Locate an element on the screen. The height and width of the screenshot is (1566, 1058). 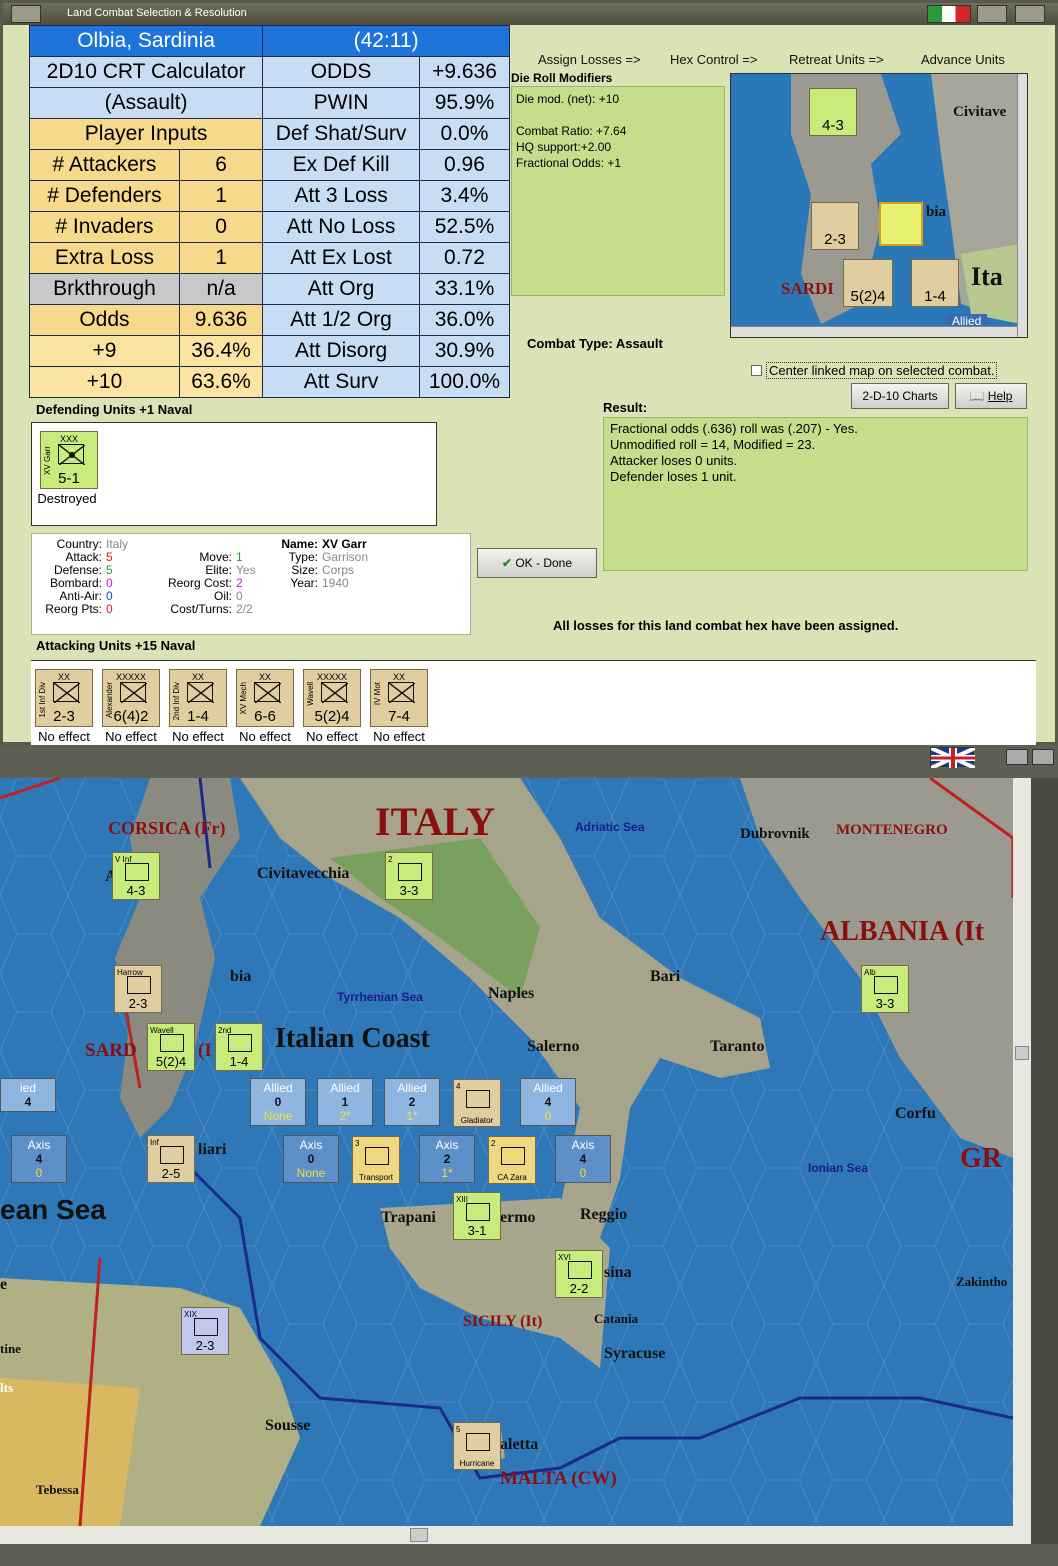
info-value: 1940 is located at coordinates (335, 583).